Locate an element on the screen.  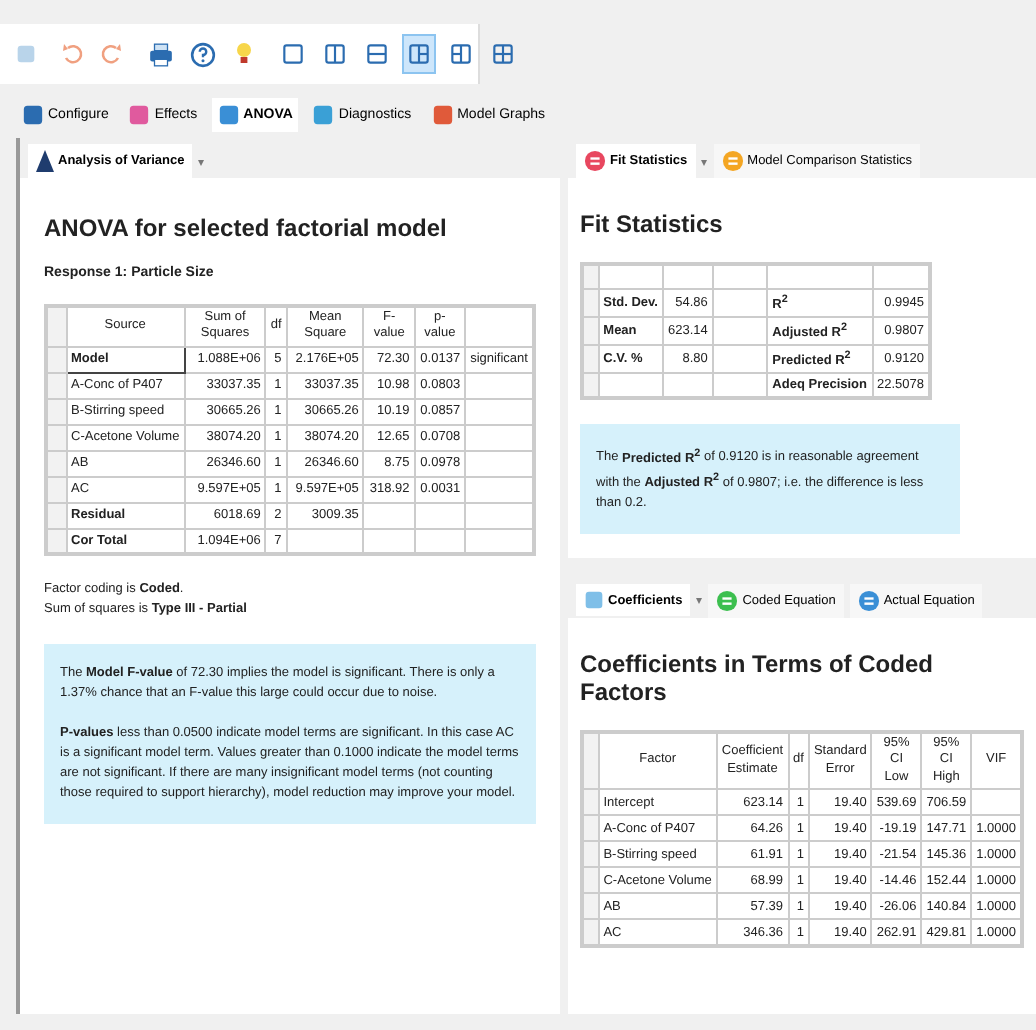
panel-title: Coefficients in Terms of Coded Factors is located at coordinates (757, 677).